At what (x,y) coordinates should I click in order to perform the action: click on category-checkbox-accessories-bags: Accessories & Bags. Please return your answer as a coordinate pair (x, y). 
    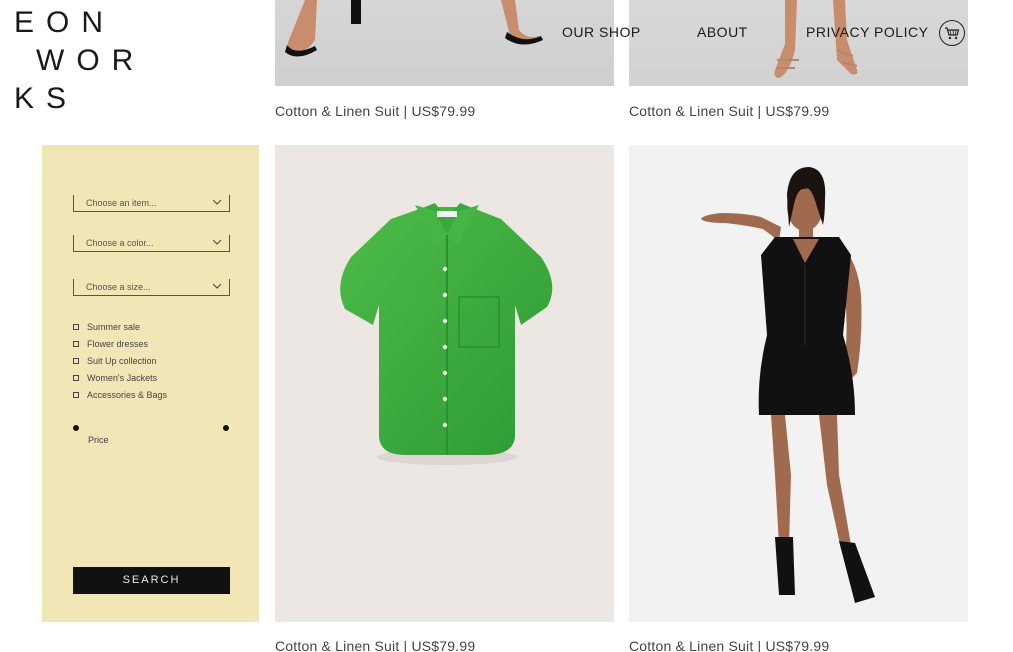
    Looking at the image, I should click on (120, 395).